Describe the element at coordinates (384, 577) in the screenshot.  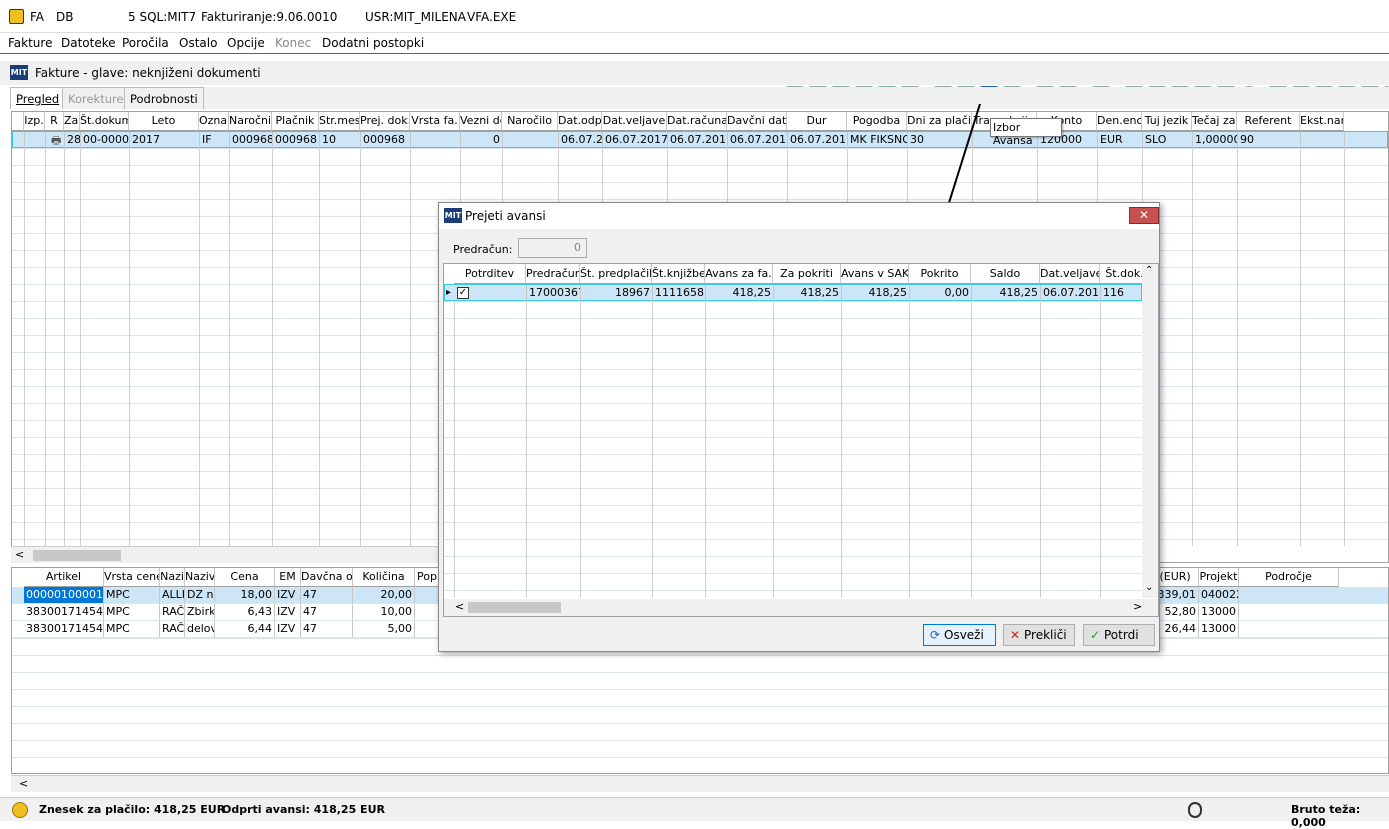
I see `items-col-header: Količina` at that location.